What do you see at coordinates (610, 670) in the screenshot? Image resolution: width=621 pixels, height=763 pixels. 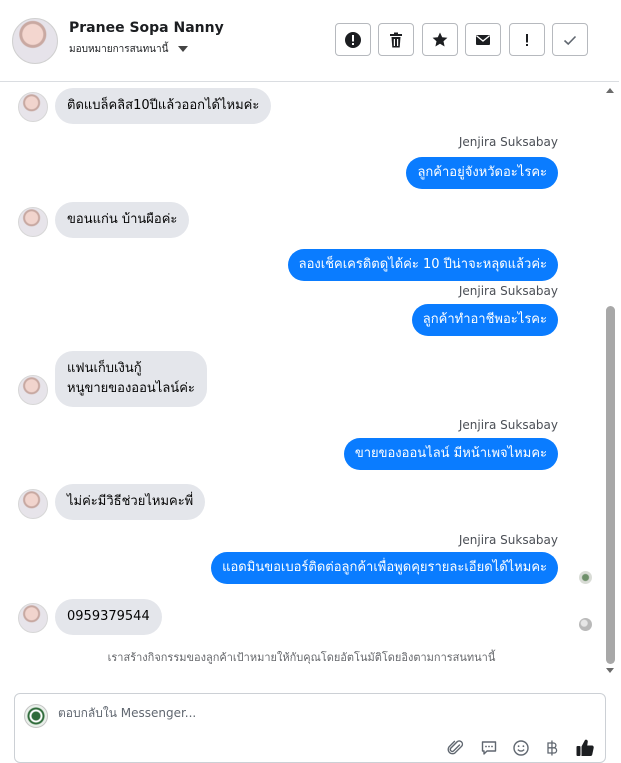 I see `scroll-down-arrow-icon` at bounding box center [610, 670].